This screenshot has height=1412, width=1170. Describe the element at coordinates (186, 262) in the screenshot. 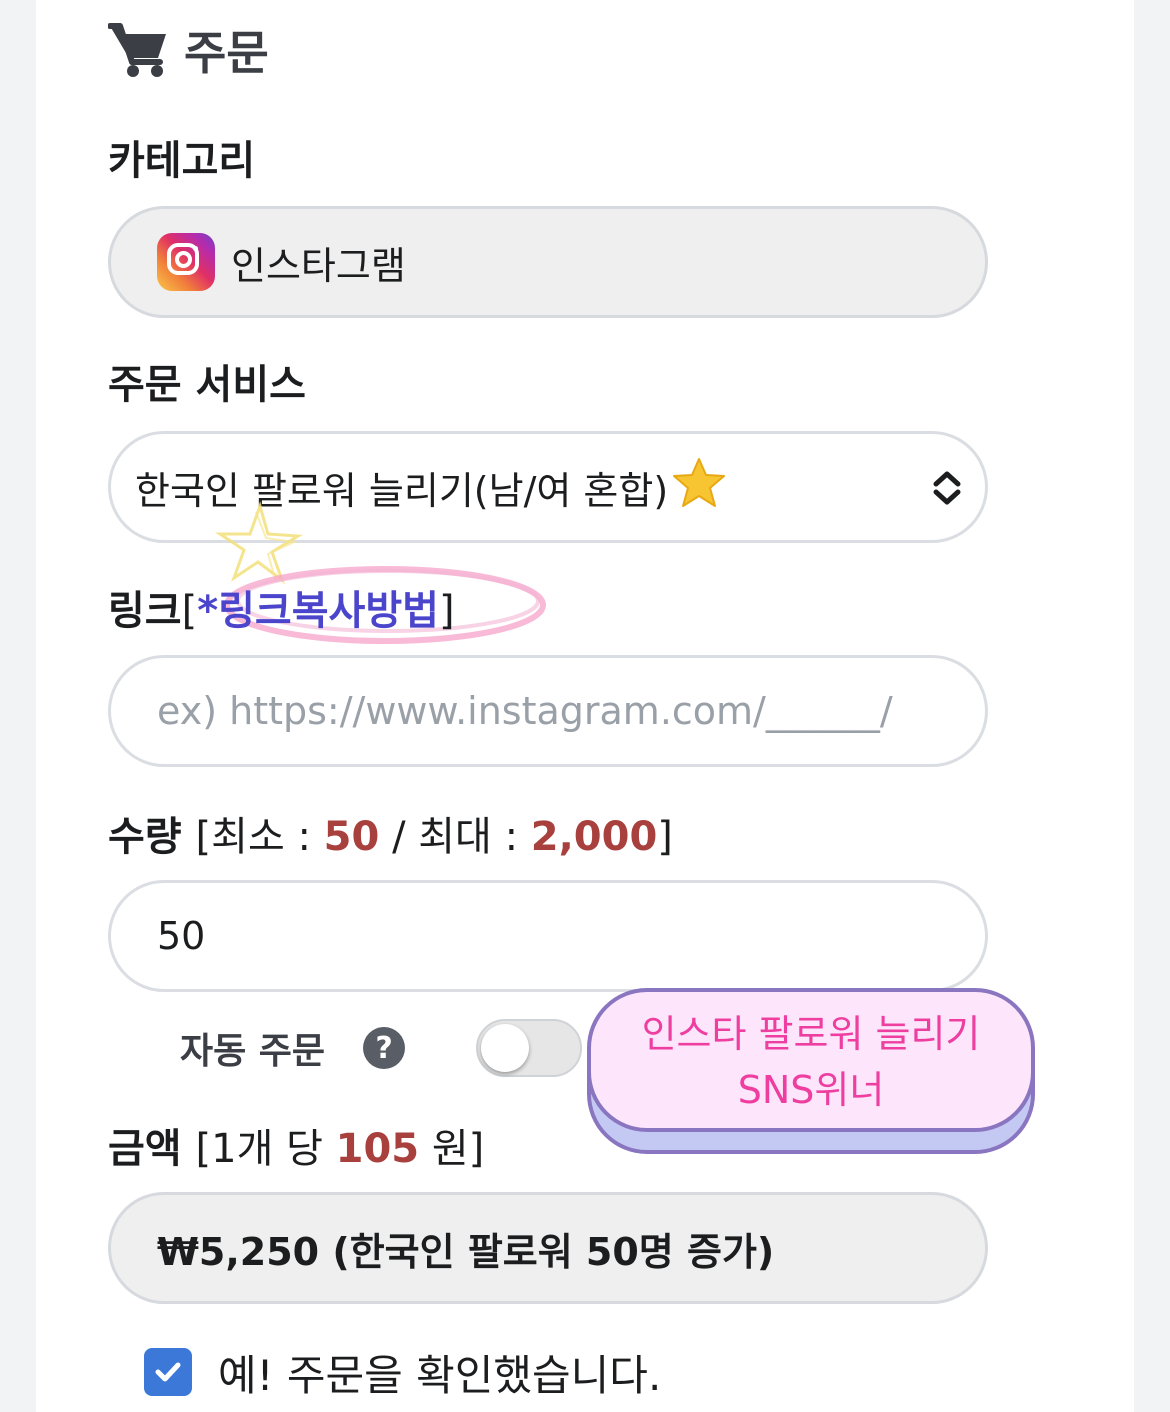

I see `instagram-icon` at that location.